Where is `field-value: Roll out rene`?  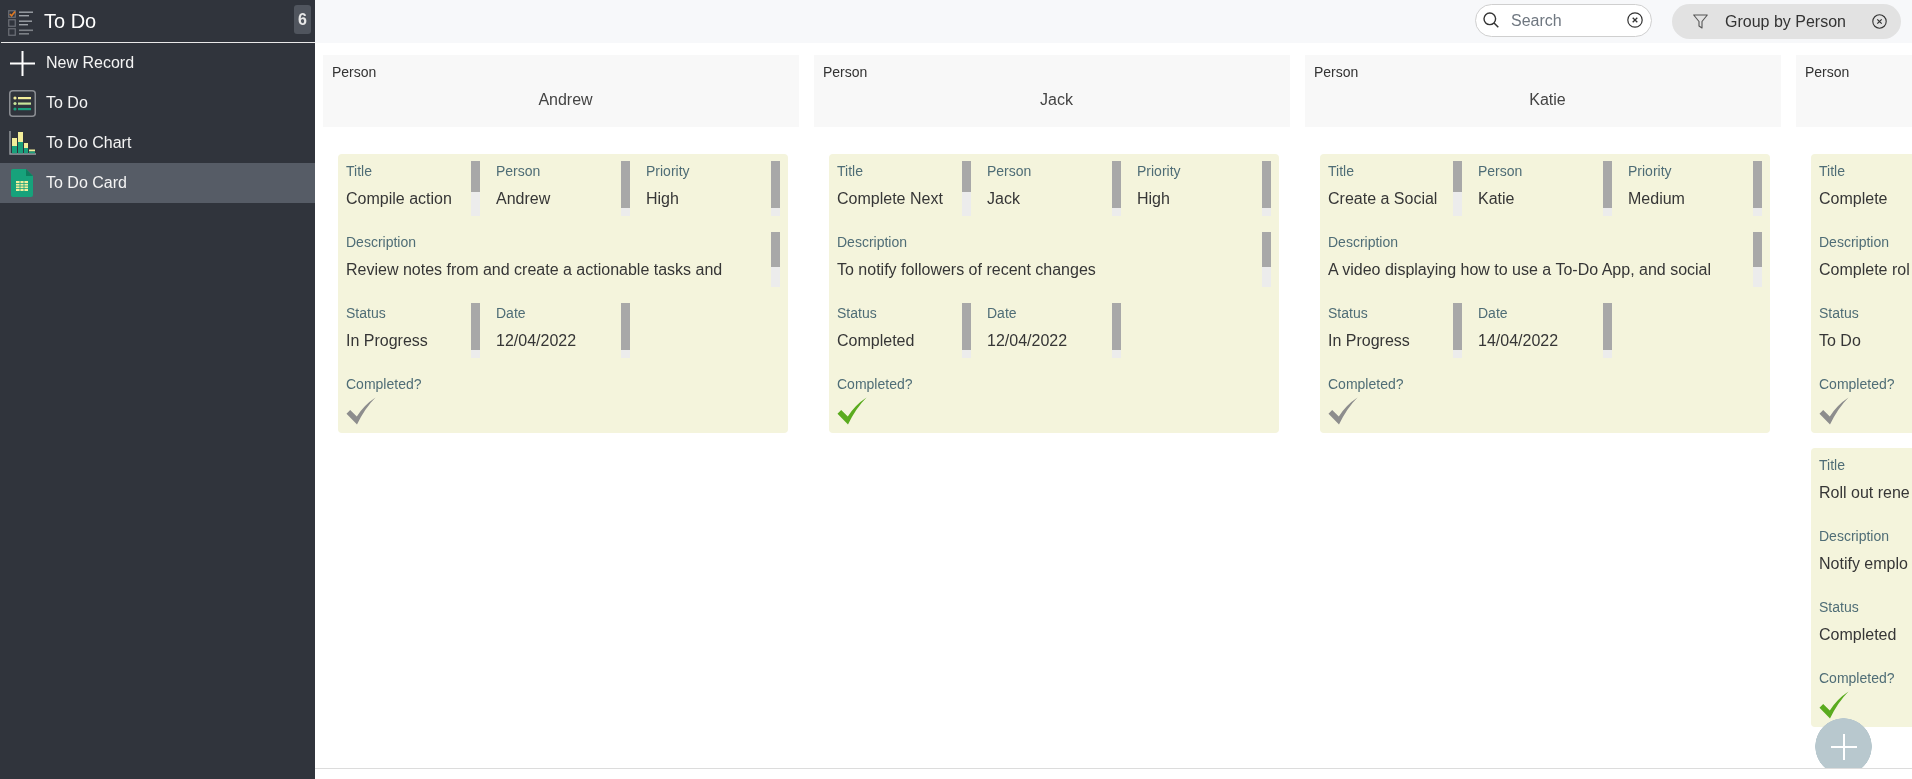 field-value: Roll out rene is located at coordinates (1864, 493).